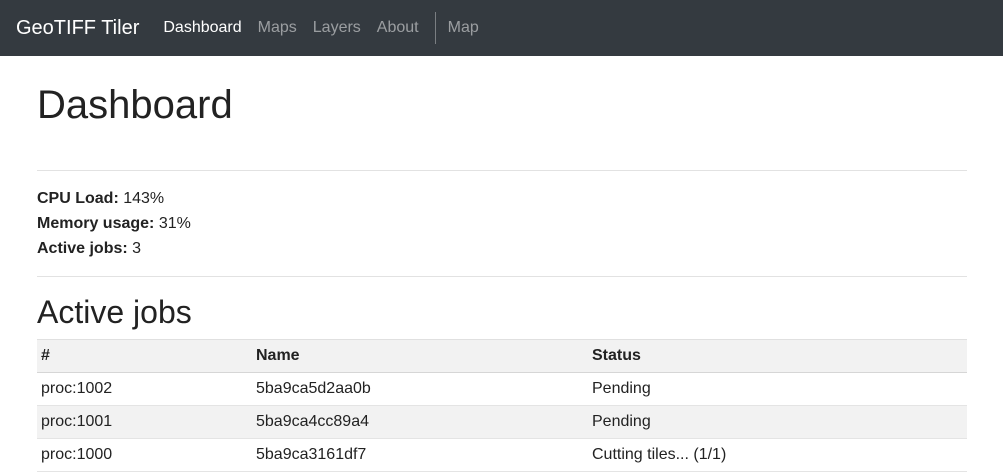 The height and width of the screenshot is (472, 1003). I want to click on job-id: proc:1002, so click(144, 389).